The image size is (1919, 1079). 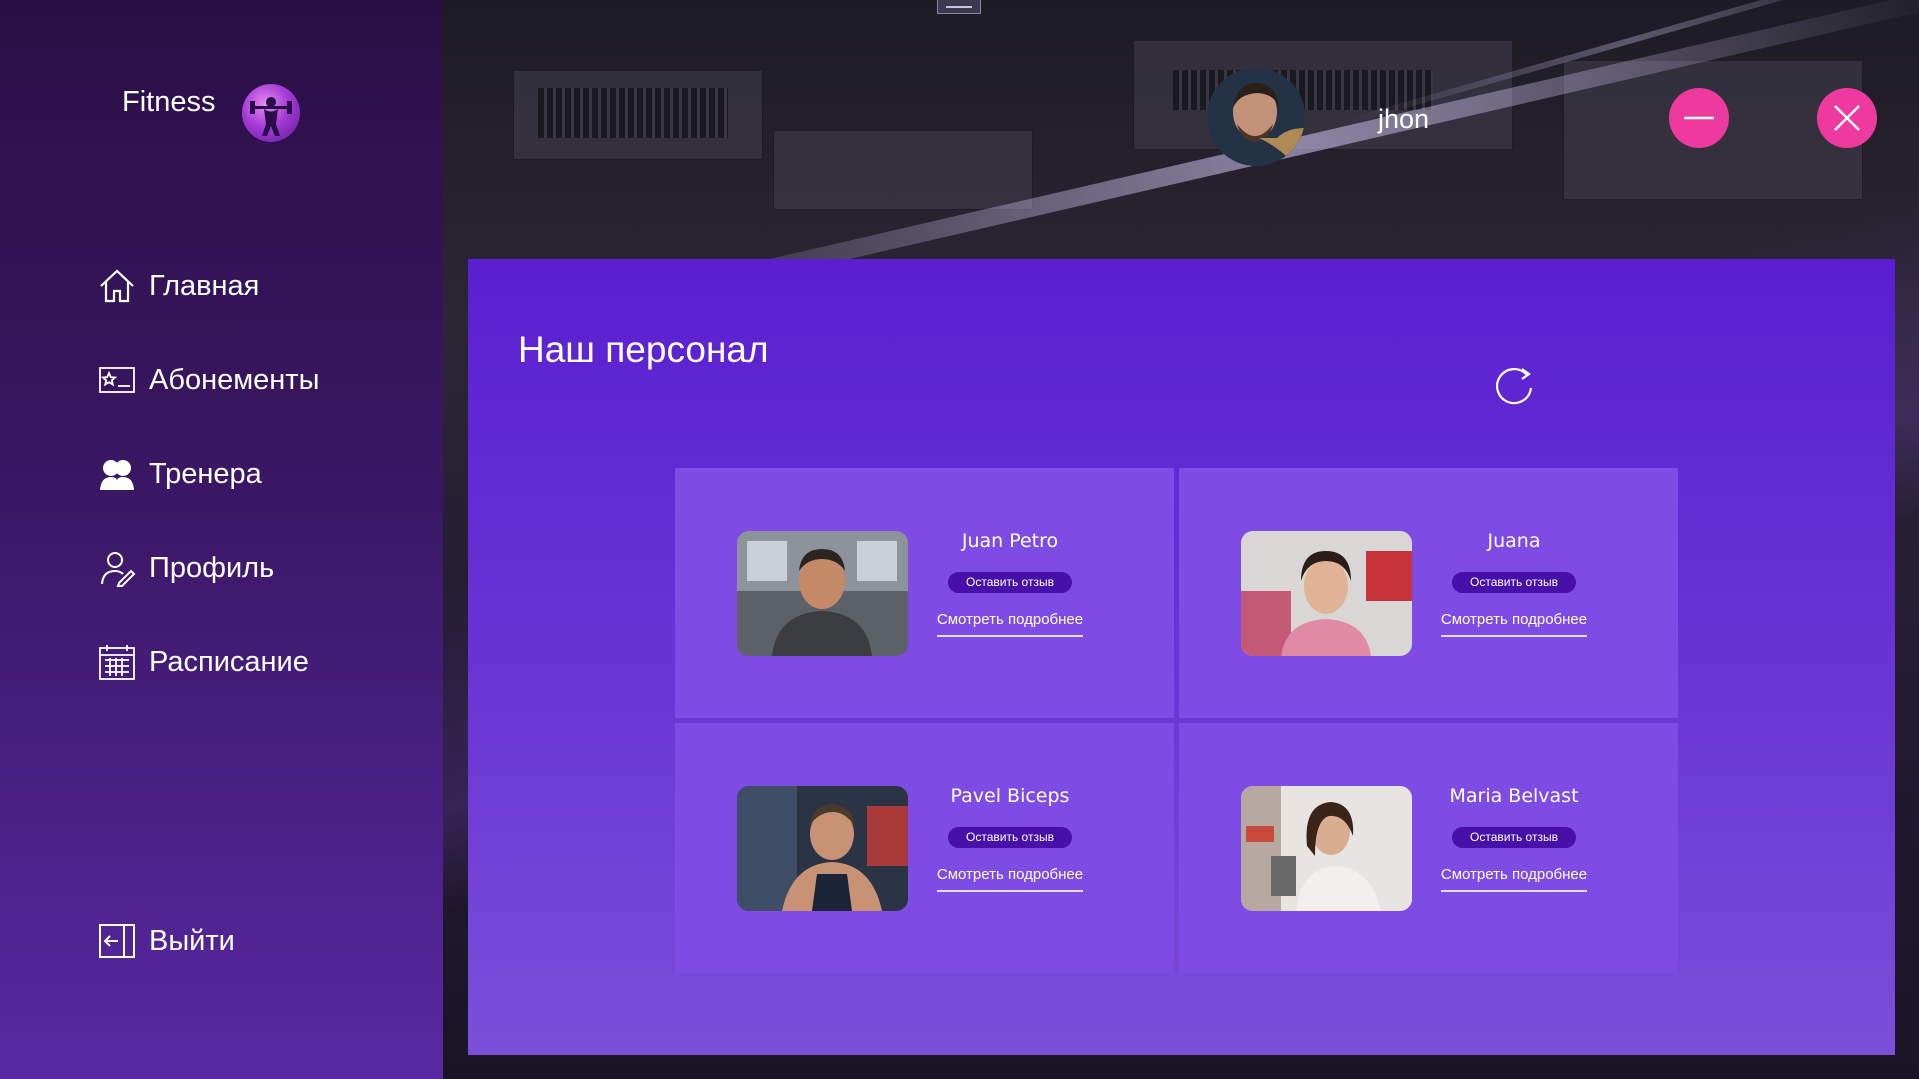 I want to click on page-title: Наш персонал, so click(x=643, y=349).